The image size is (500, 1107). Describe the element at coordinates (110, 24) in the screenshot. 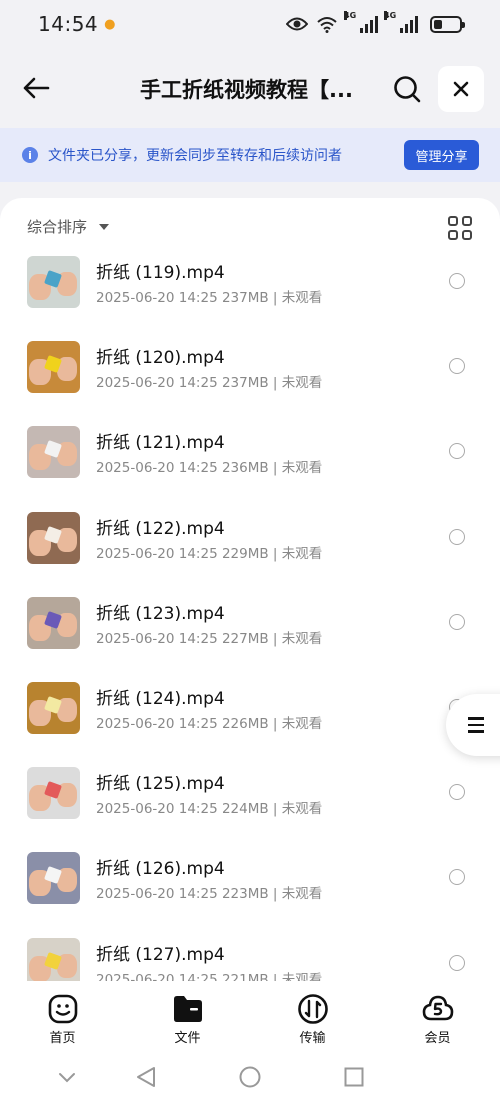

I see `notification-icon: ●` at that location.